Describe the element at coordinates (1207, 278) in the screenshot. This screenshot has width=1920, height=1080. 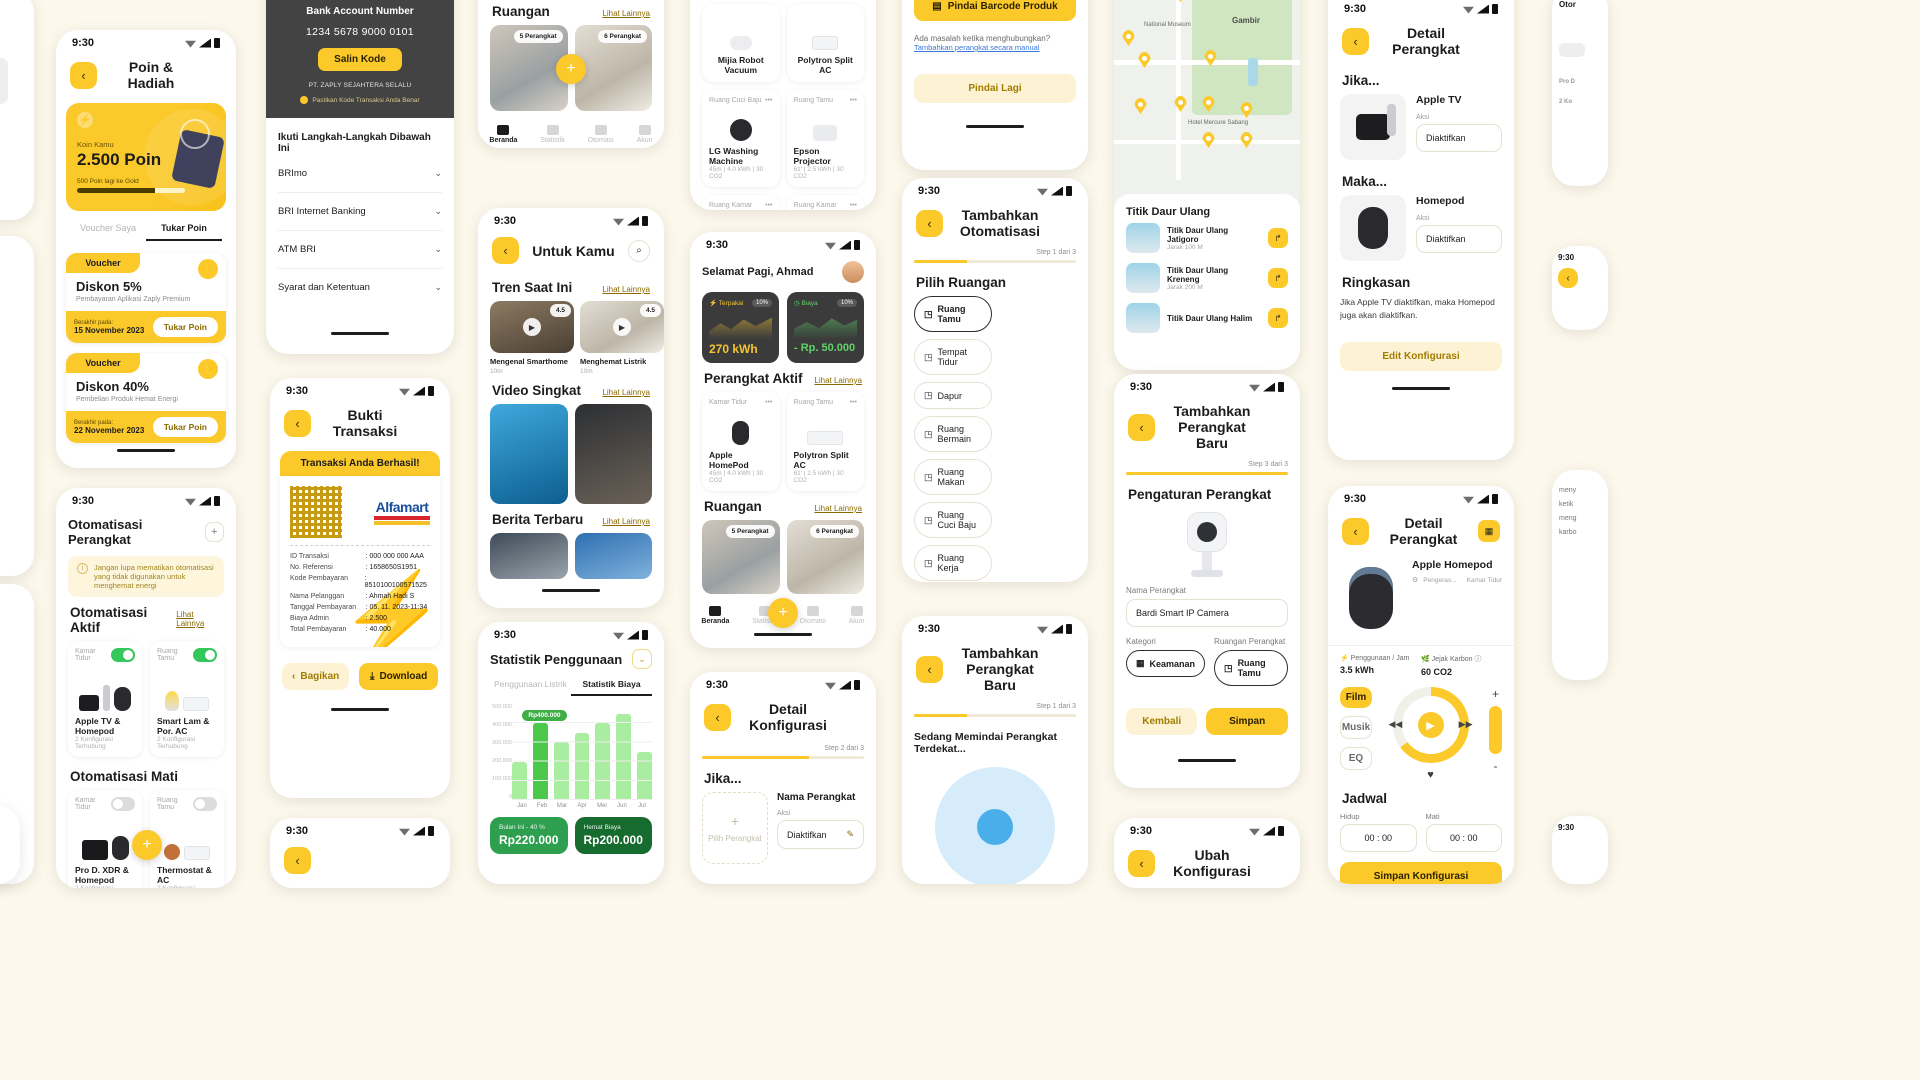
I see `recycle-point-item: Titik Daur Ulang Kreneng Jarak 200 M ↱` at that location.